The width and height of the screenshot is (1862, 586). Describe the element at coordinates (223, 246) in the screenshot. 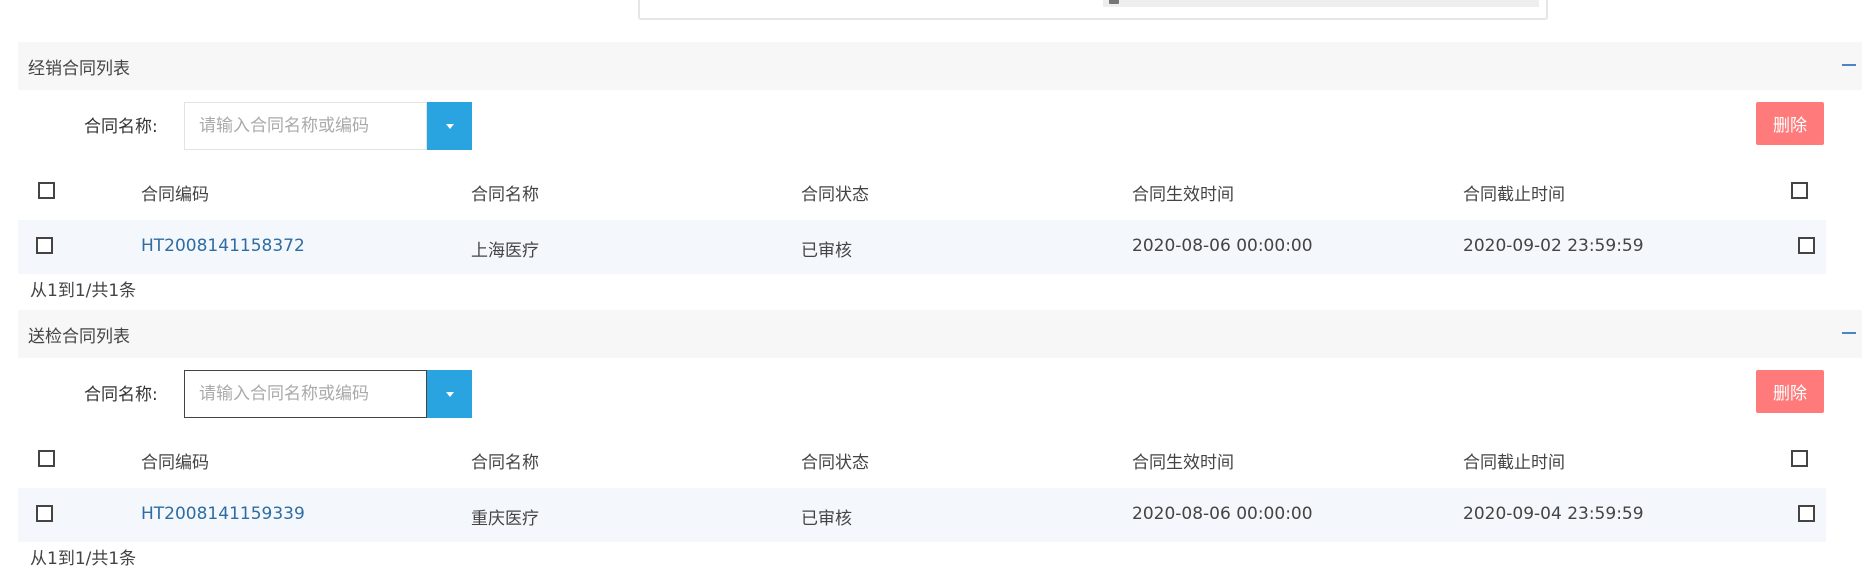

I see `contract-code-link: HT2008141158372` at that location.